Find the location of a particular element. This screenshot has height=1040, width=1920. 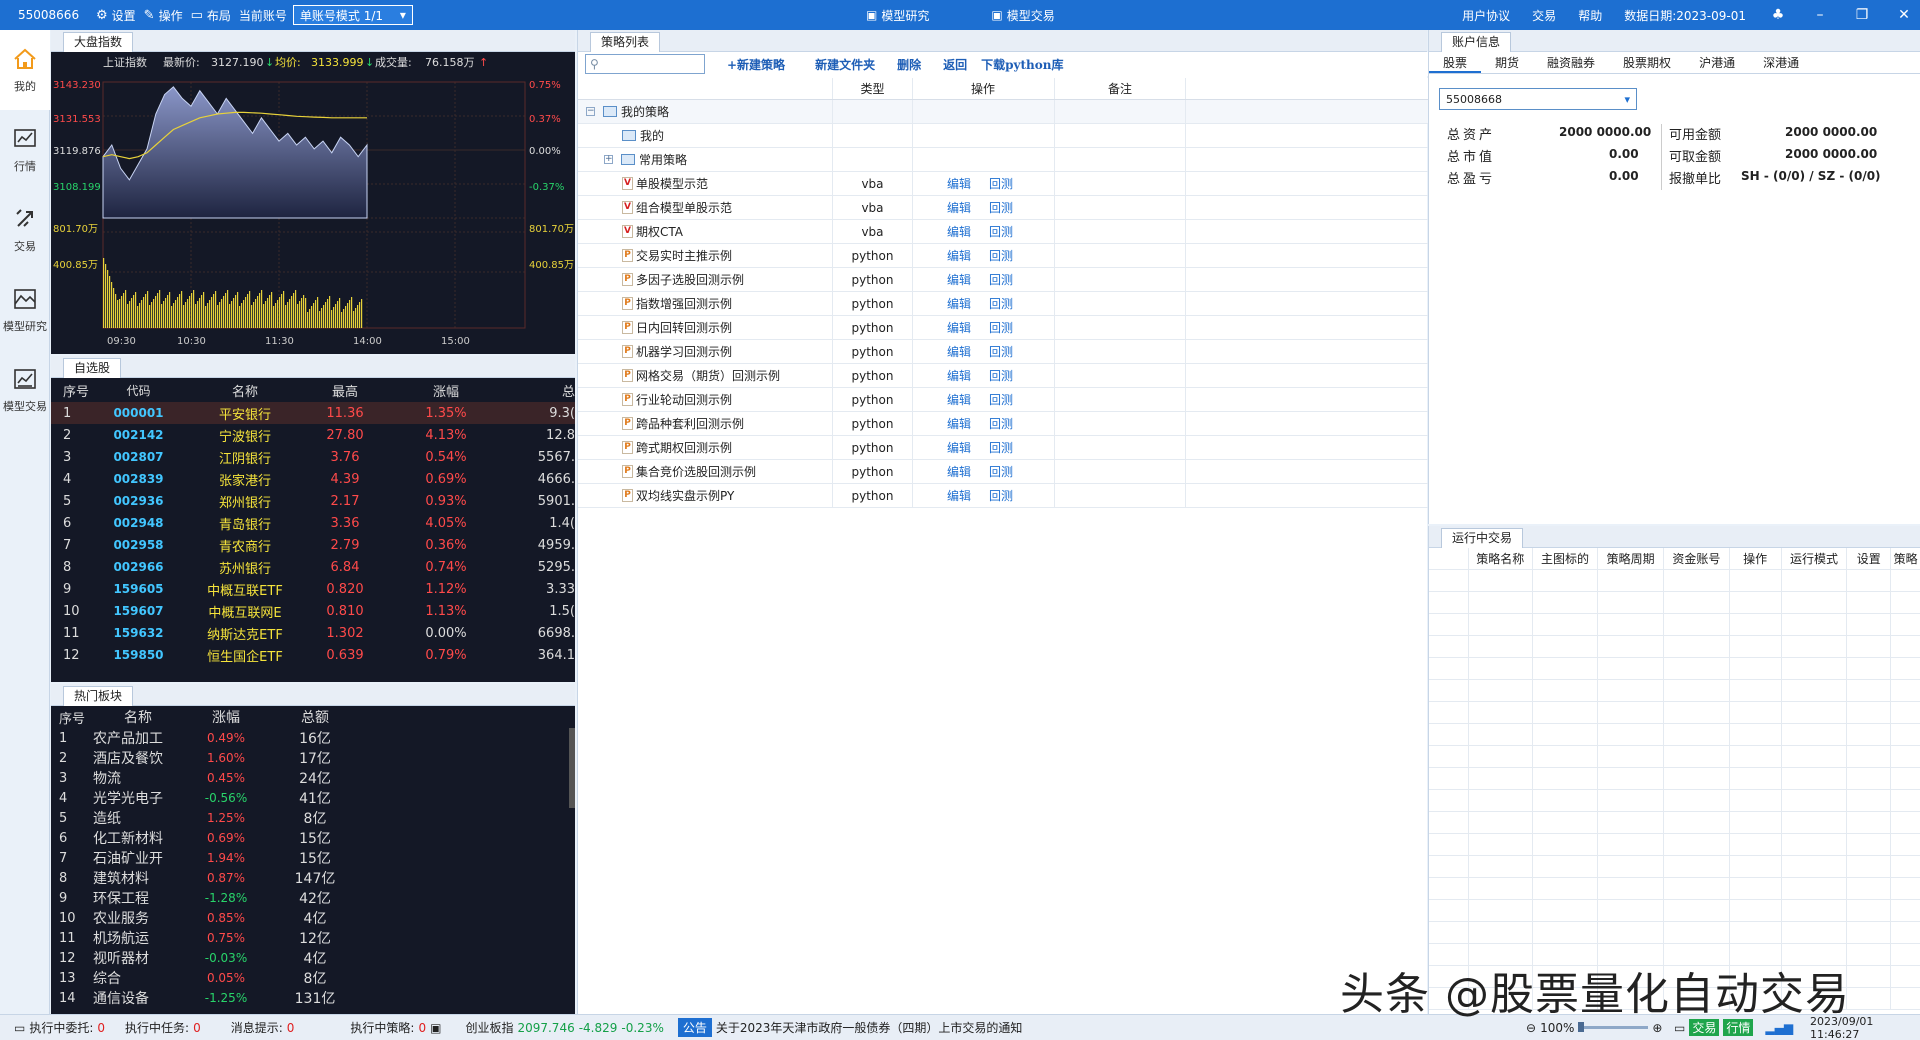

close-icon: ✕ is located at coordinates (1904, 15).